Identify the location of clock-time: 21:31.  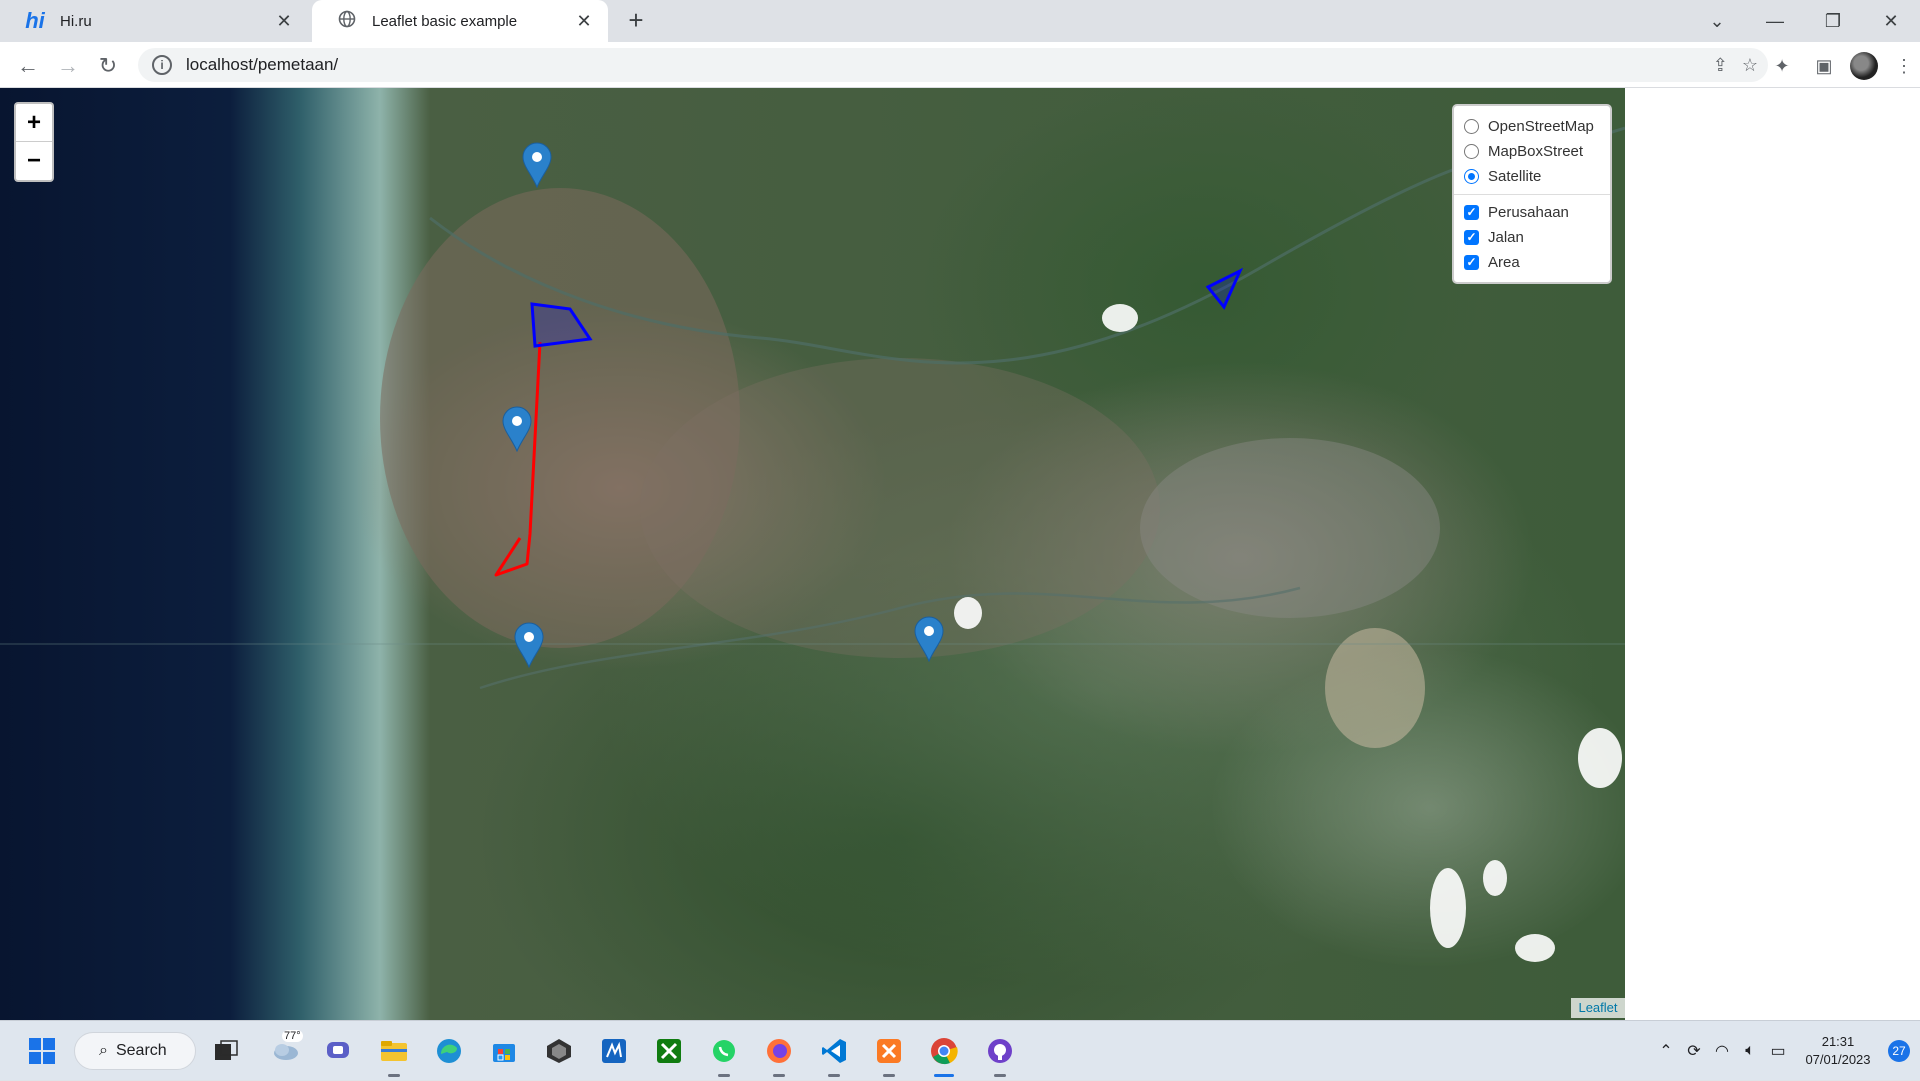
(1838, 1041).